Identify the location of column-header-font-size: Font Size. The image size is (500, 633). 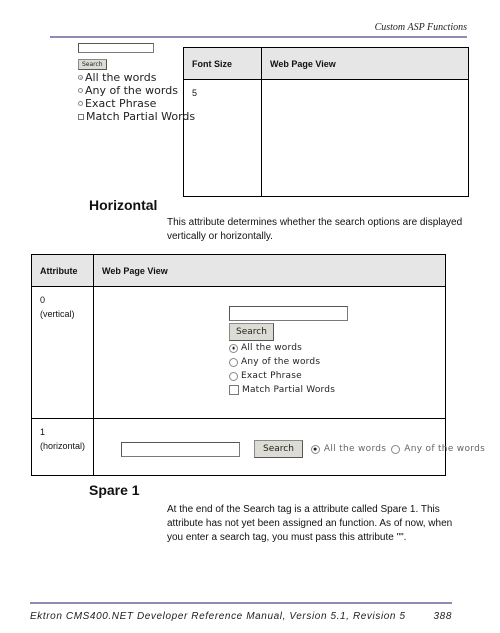
(222, 63).